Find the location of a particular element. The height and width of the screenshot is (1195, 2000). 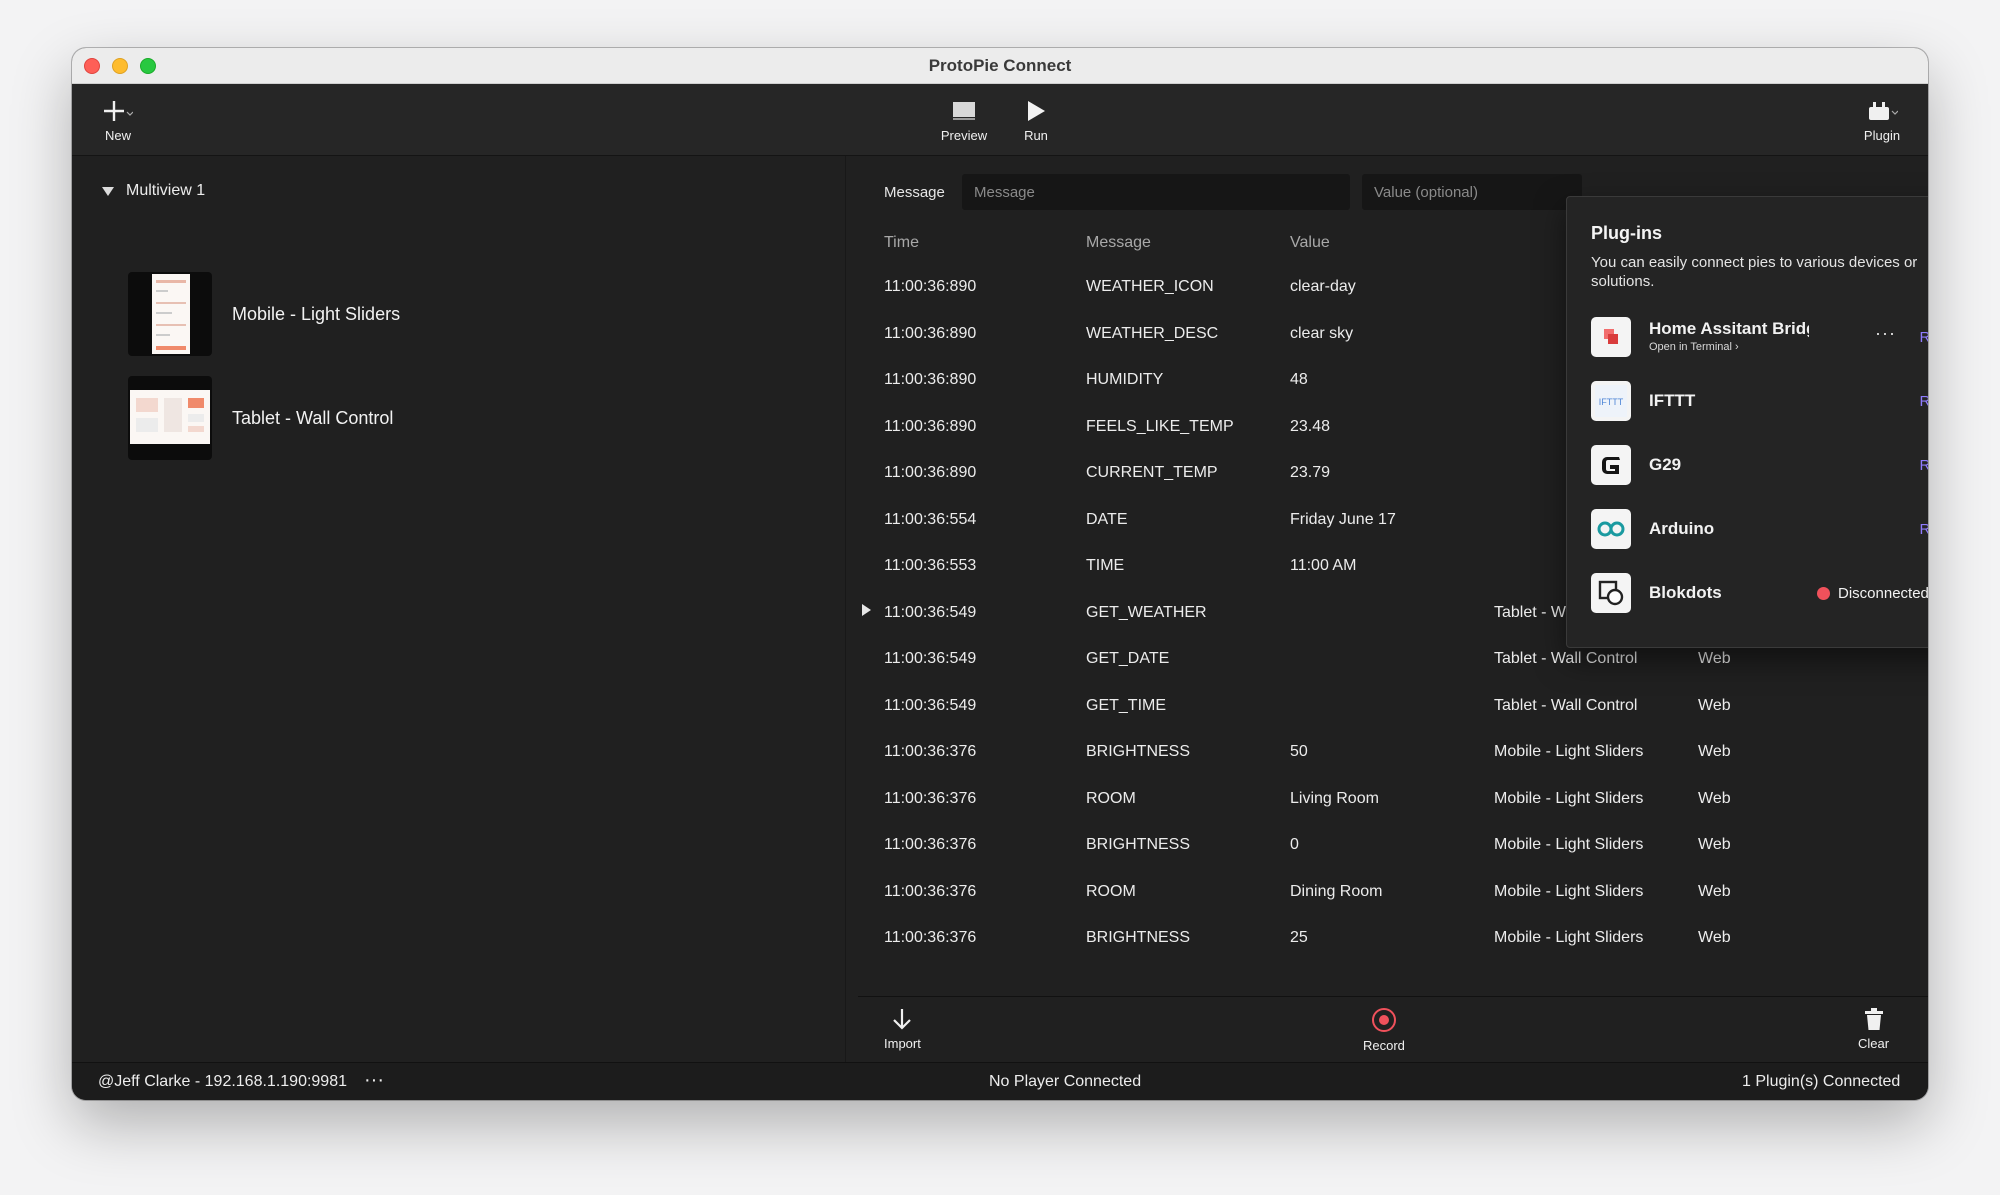

import-button: Import is located at coordinates (902, 1029).